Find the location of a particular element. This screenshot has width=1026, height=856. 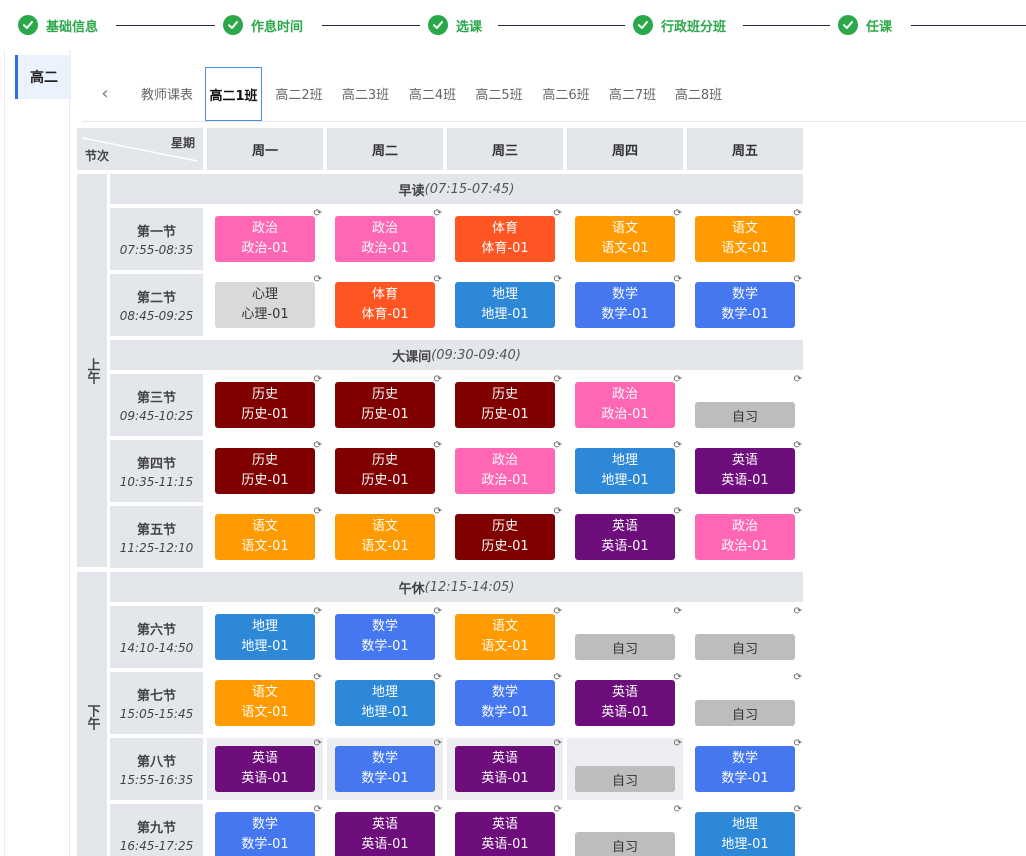

step-4: 行政班分班 is located at coordinates (679, 25).